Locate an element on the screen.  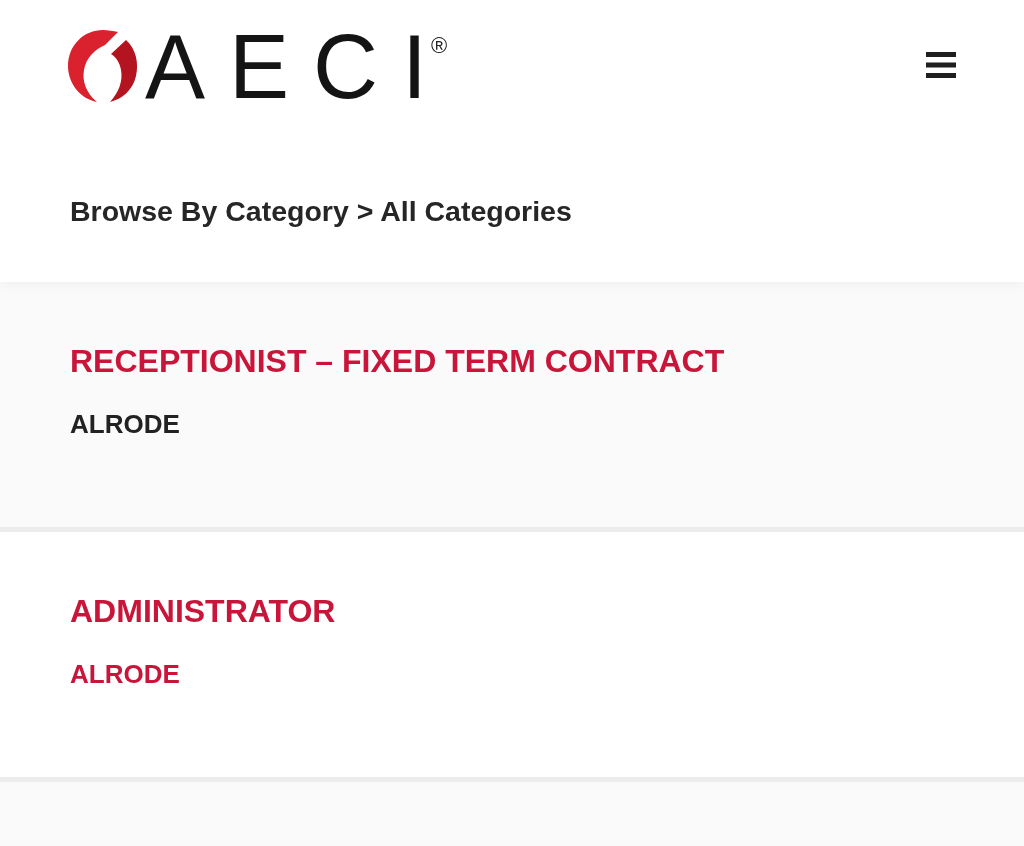
page-title: Browse By Category > All Categories is located at coordinates (321, 211).